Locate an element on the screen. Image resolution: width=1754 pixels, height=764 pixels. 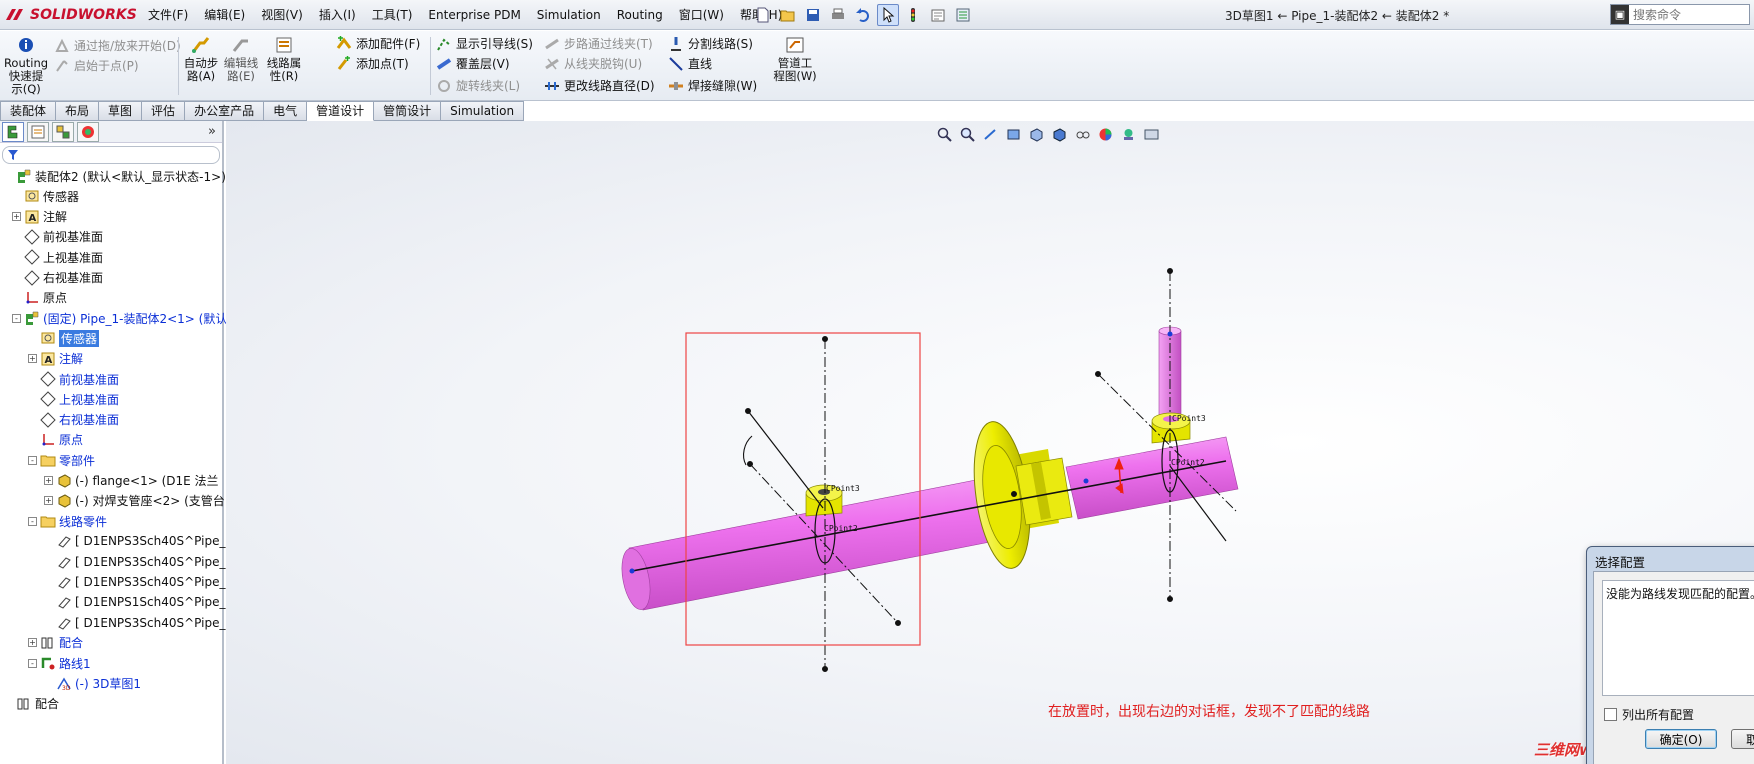
tree-node: [ D1ENPS1Sch40S^Pipe_ is located at coordinates (135, 602).